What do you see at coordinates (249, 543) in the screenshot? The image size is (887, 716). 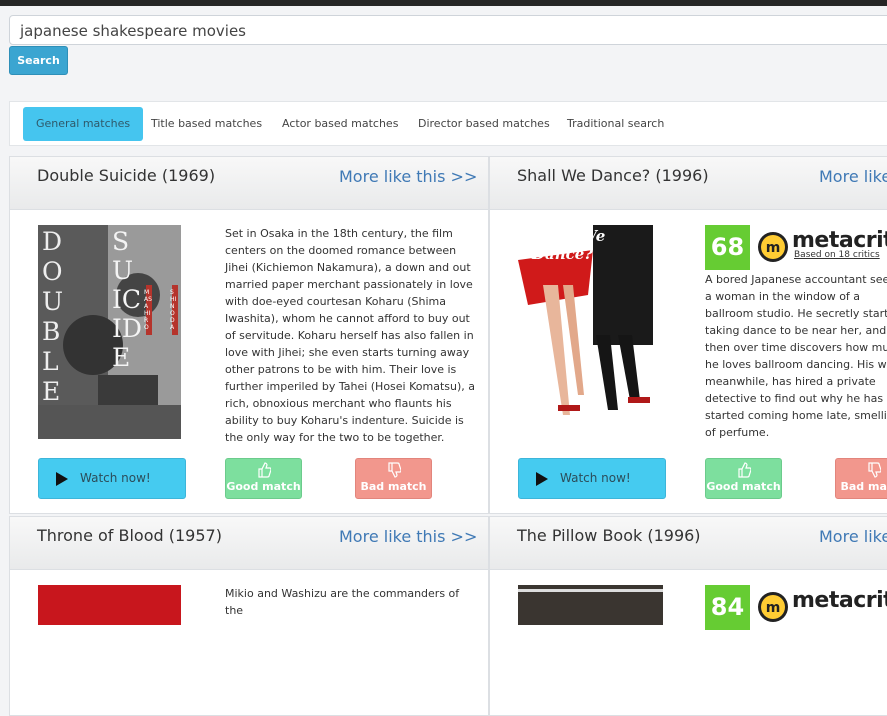 I see `card-header: Throne of Blood (1957) More like this >>` at bounding box center [249, 543].